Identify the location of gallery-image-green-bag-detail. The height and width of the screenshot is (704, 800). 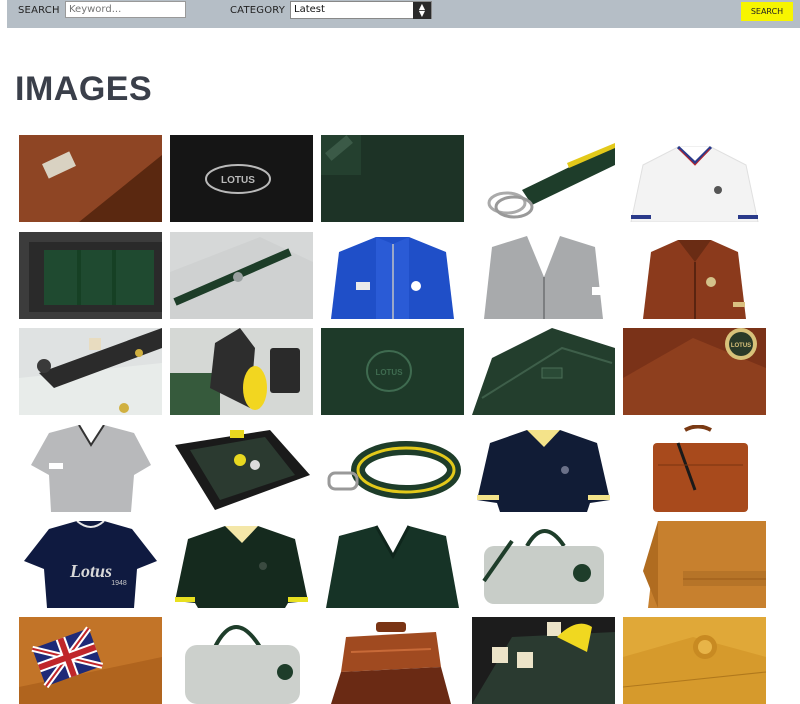
(543, 371).